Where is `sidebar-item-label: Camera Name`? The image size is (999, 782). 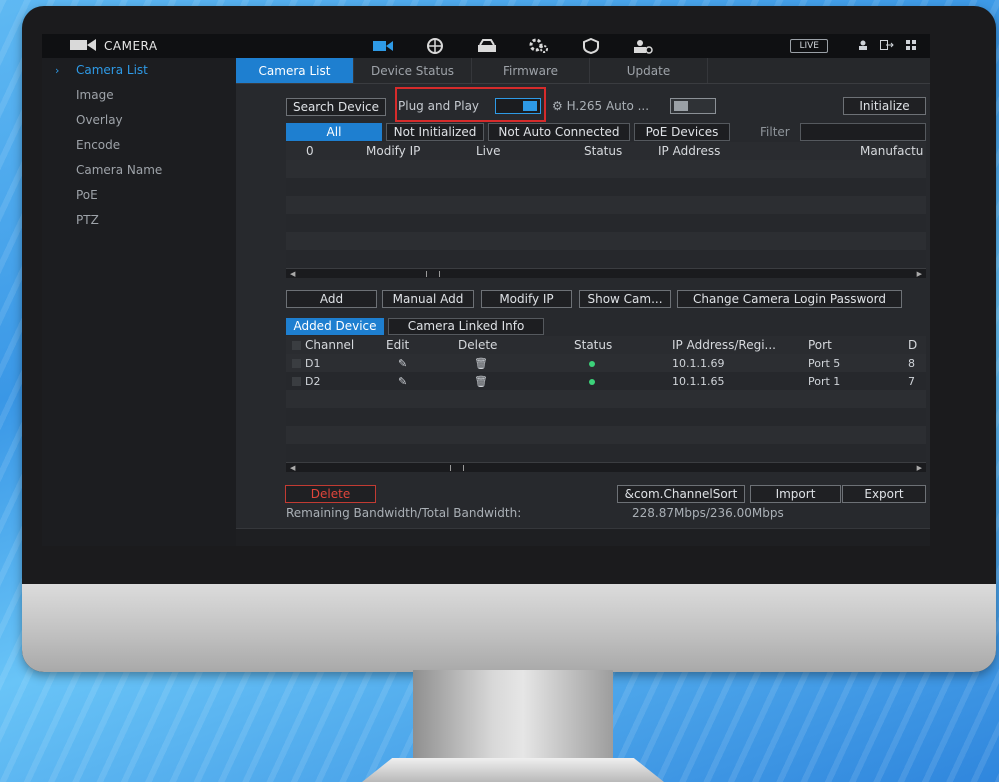 sidebar-item-label: Camera Name is located at coordinates (119, 170).